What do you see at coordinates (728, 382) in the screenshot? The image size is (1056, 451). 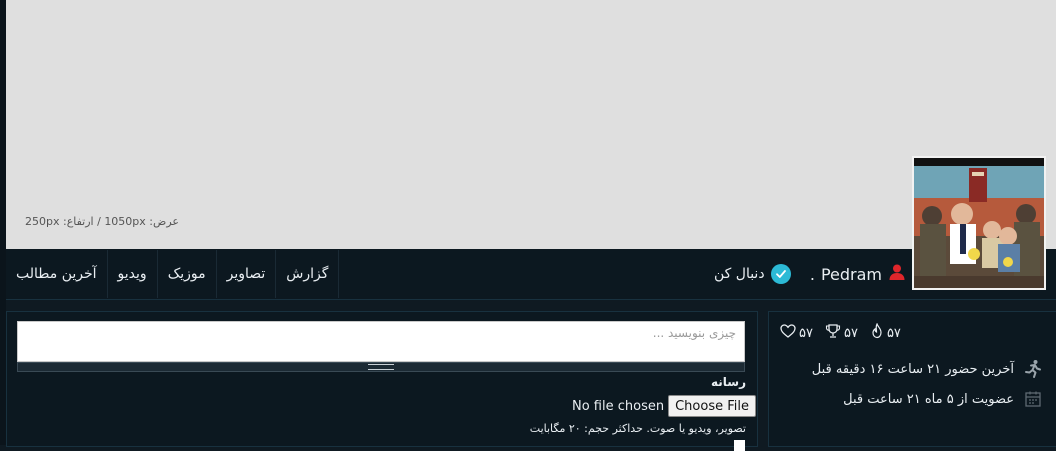 I see `media-label: رسانه` at bounding box center [728, 382].